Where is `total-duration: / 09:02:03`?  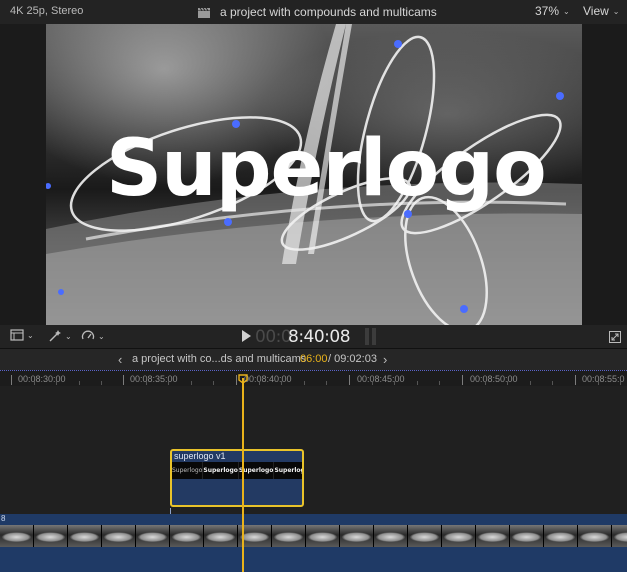 total-duration: / 09:02:03 is located at coordinates (352, 359).